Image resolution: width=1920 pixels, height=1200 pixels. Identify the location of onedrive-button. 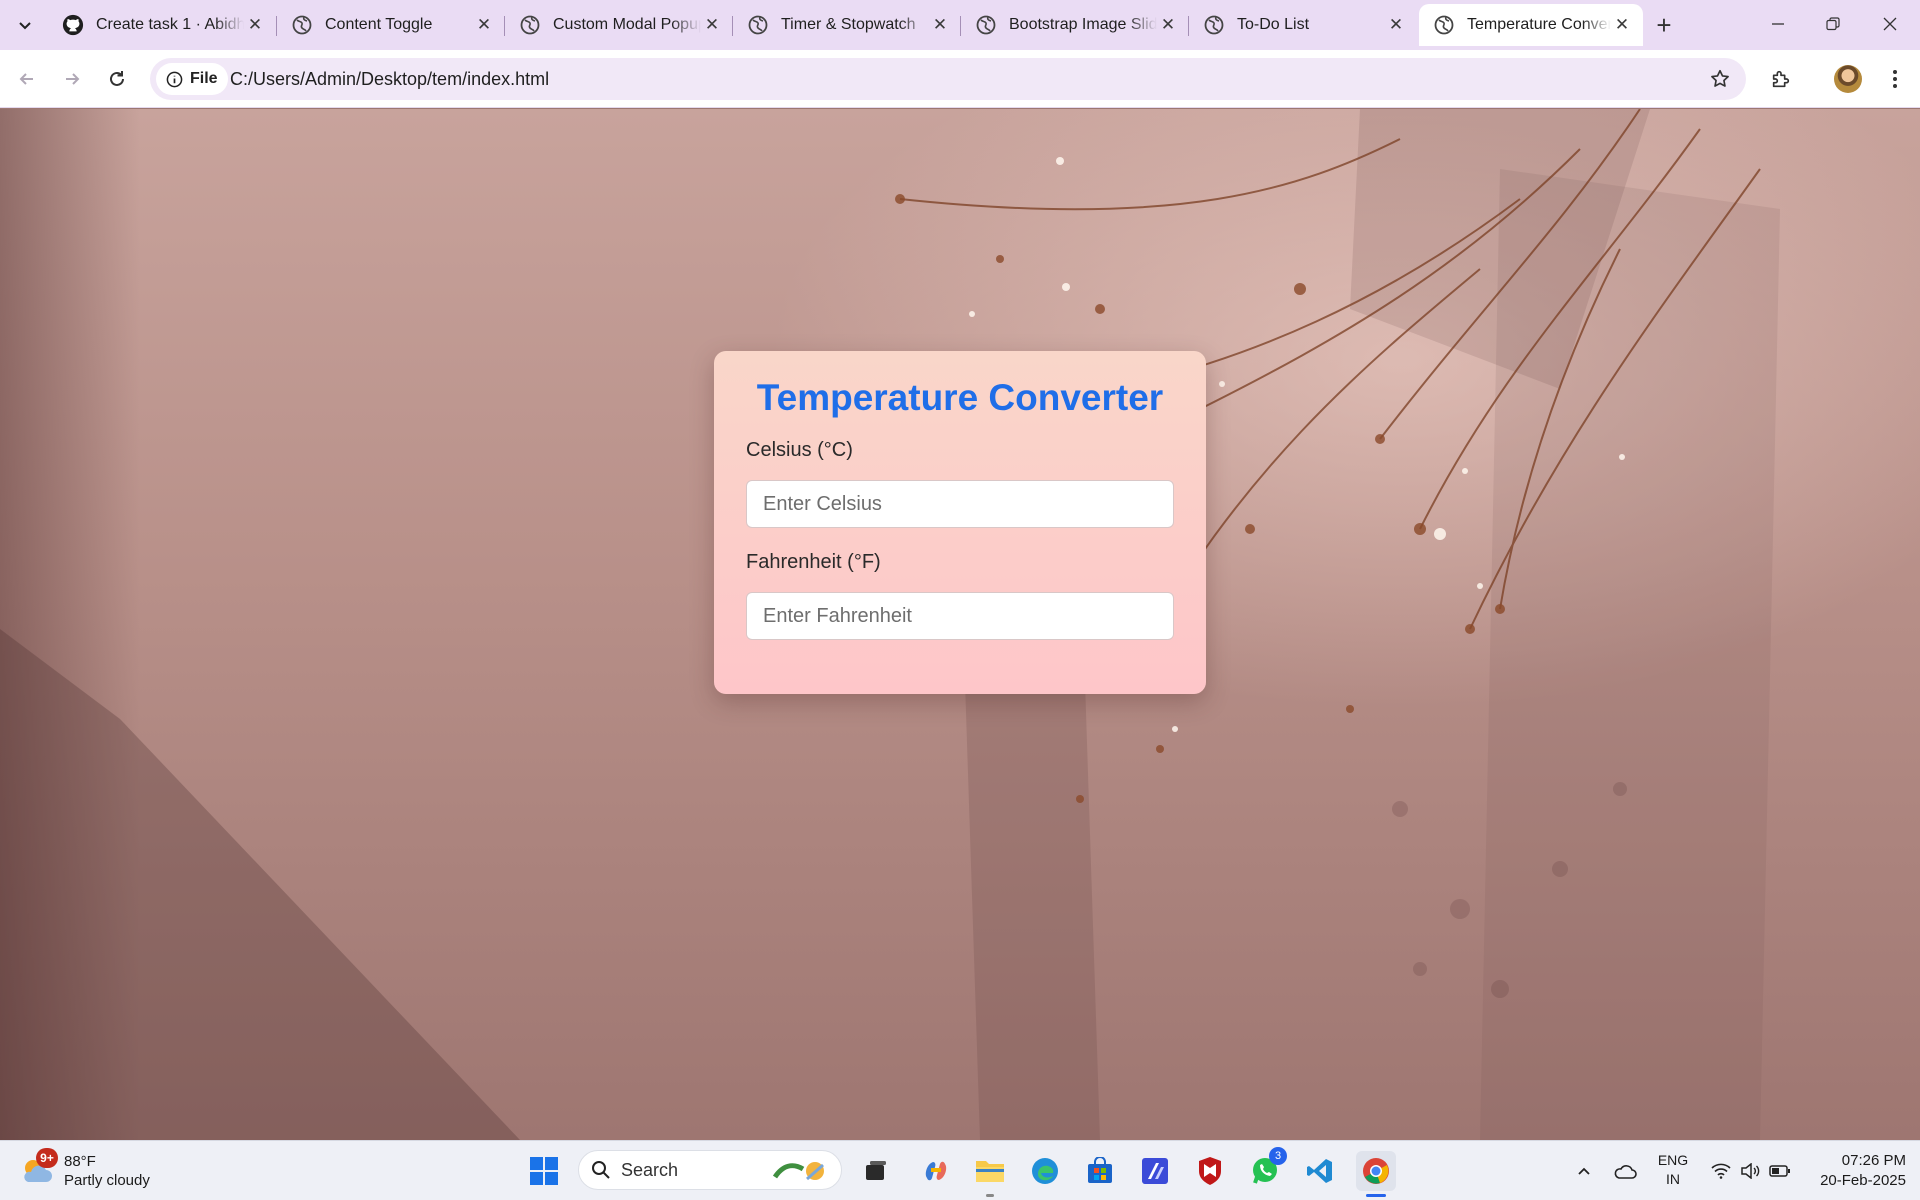
(1625, 1171).